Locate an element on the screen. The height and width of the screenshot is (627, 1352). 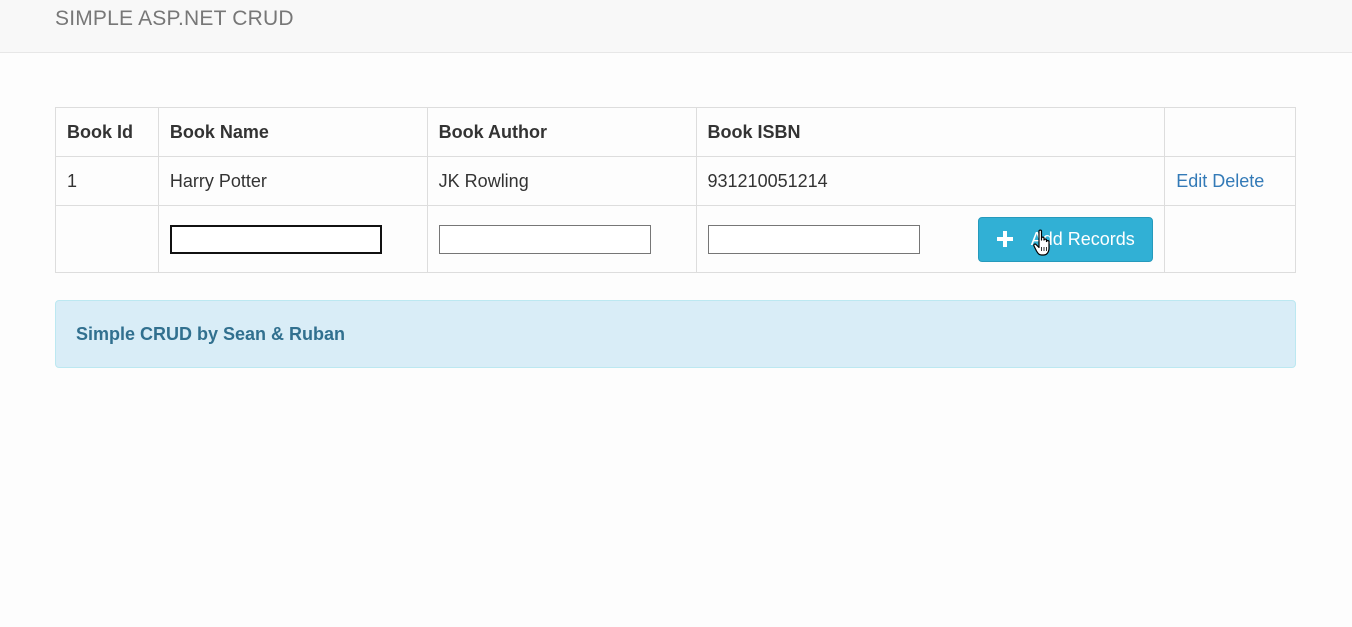
book-isbn-input is located at coordinates (813, 239).